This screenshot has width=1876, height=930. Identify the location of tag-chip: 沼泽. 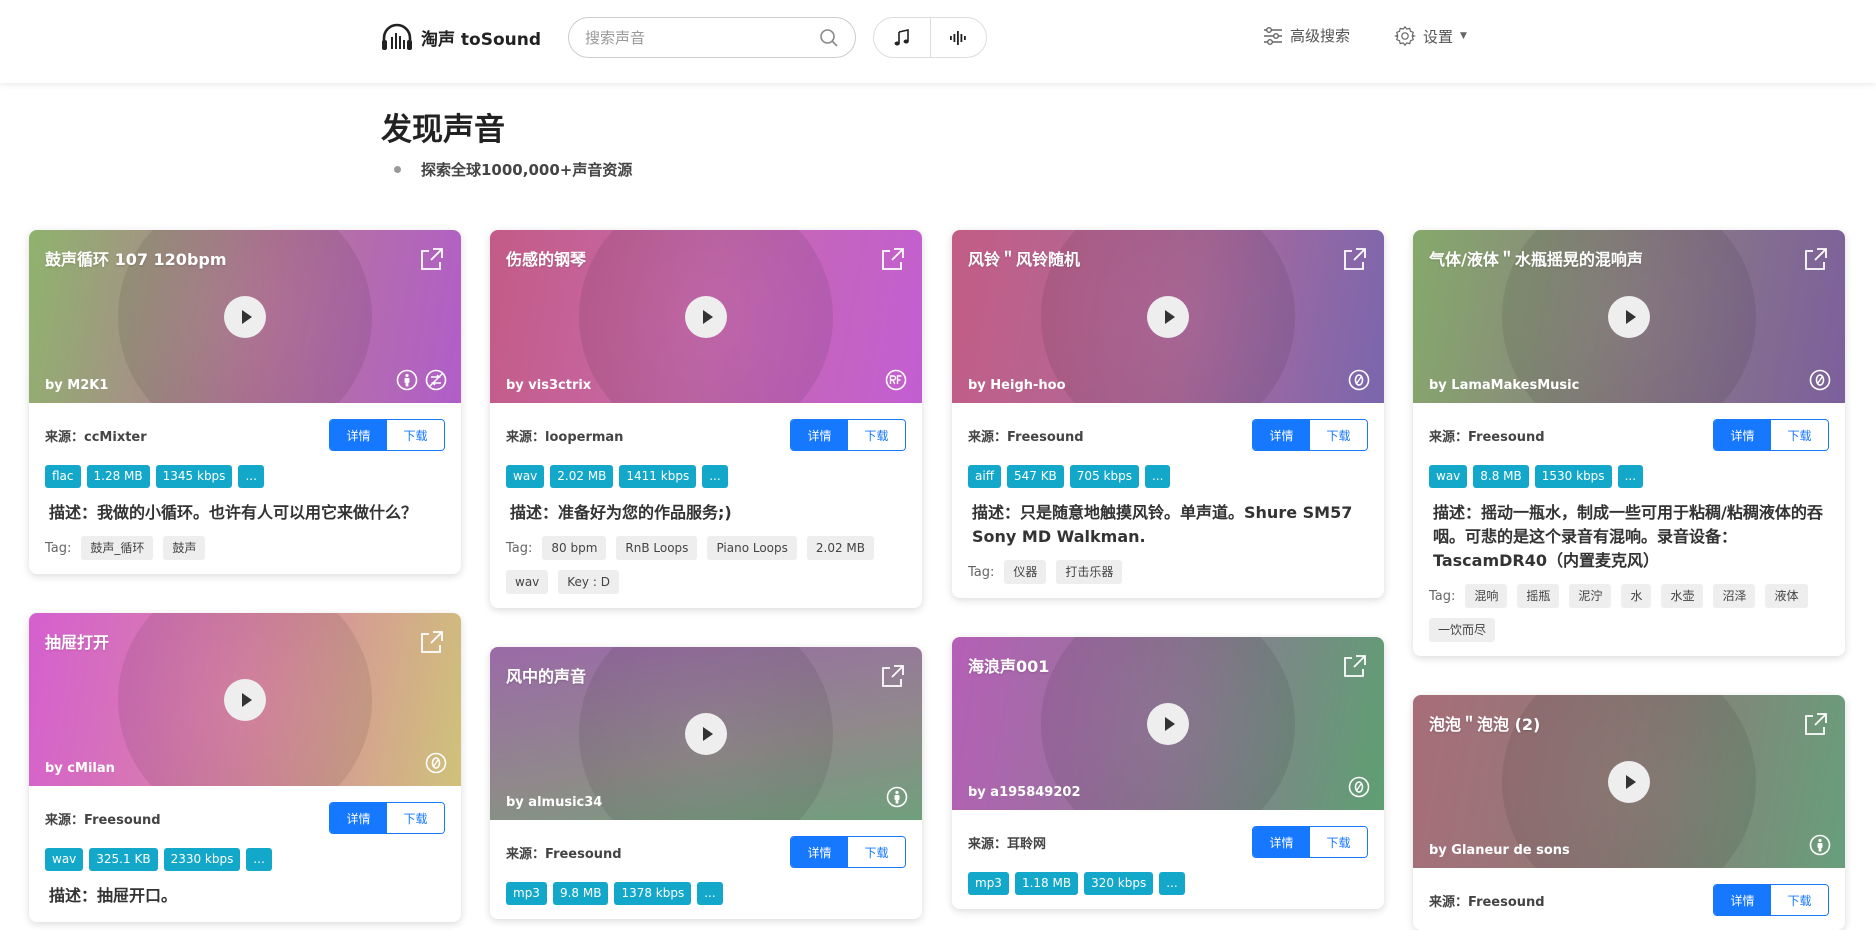
(1734, 596).